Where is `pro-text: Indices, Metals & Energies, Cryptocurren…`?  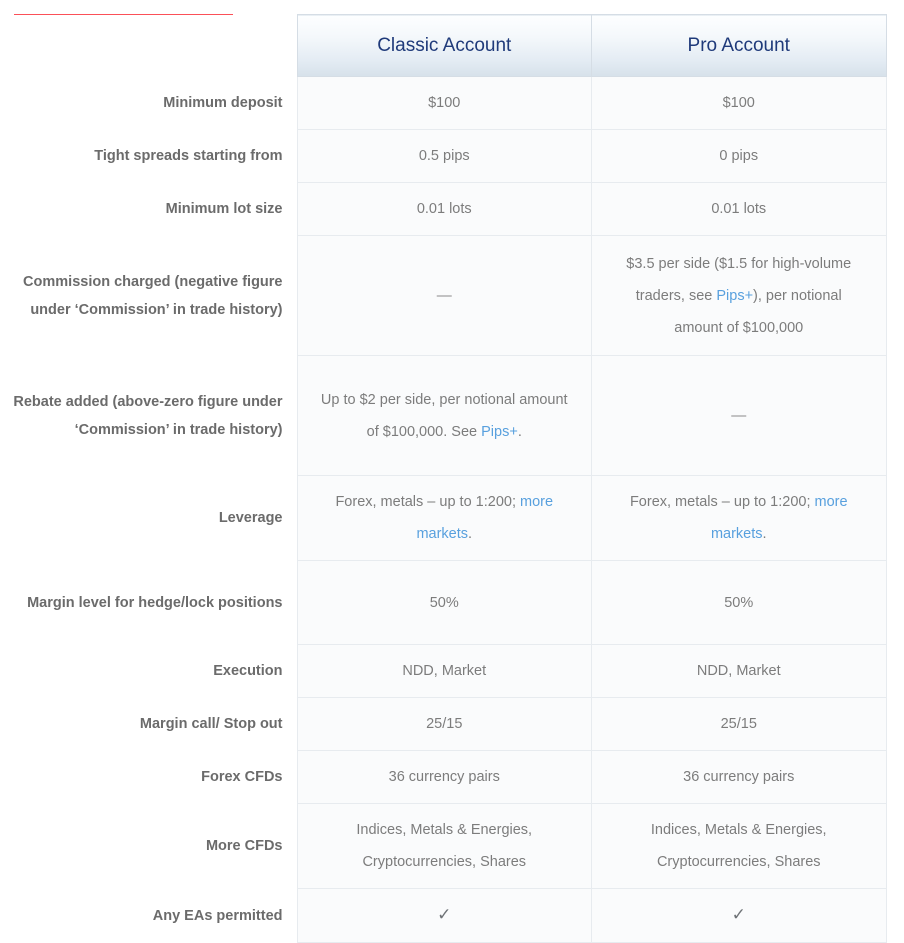 pro-text: Indices, Metals & Energies, Cryptocurren… is located at coordinates (738, 846).